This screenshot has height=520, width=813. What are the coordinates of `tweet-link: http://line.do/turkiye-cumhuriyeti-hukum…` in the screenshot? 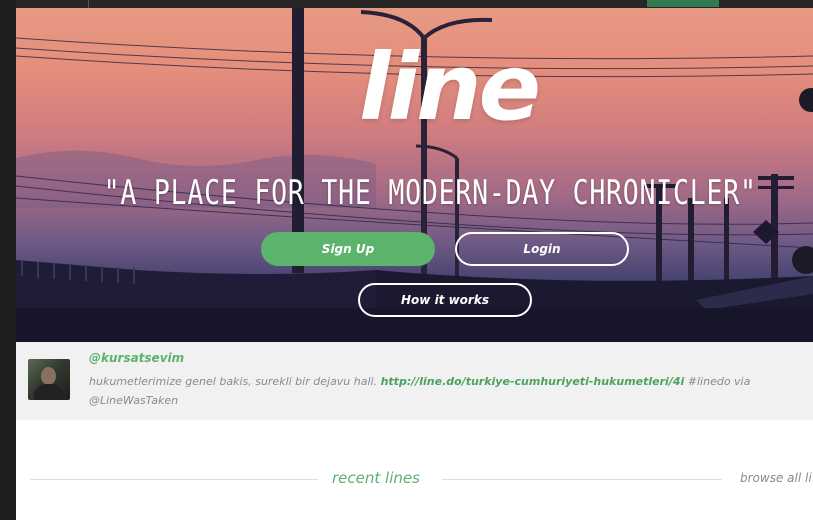 It's located at (533, 381).